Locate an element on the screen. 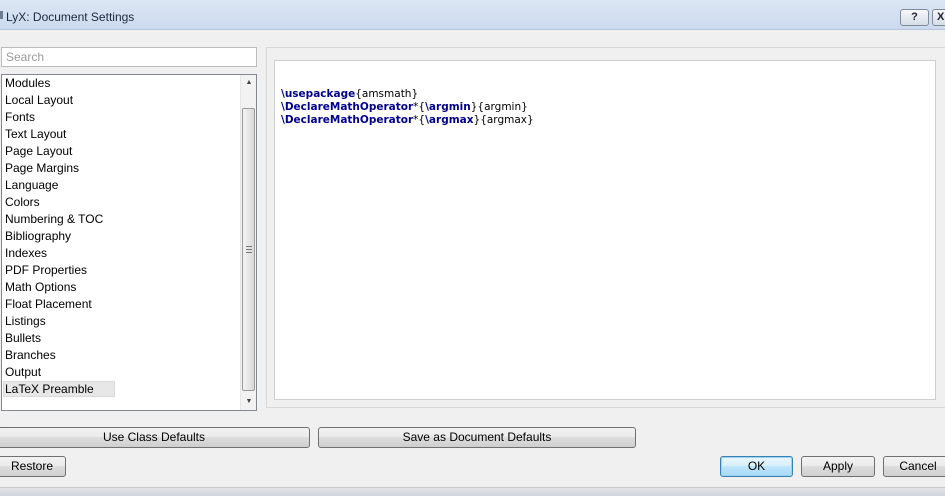 Image resolution: width=945 pixels, height=496 pixels. down-arrow-icon: ▼ is located at coordinates (248, 402).